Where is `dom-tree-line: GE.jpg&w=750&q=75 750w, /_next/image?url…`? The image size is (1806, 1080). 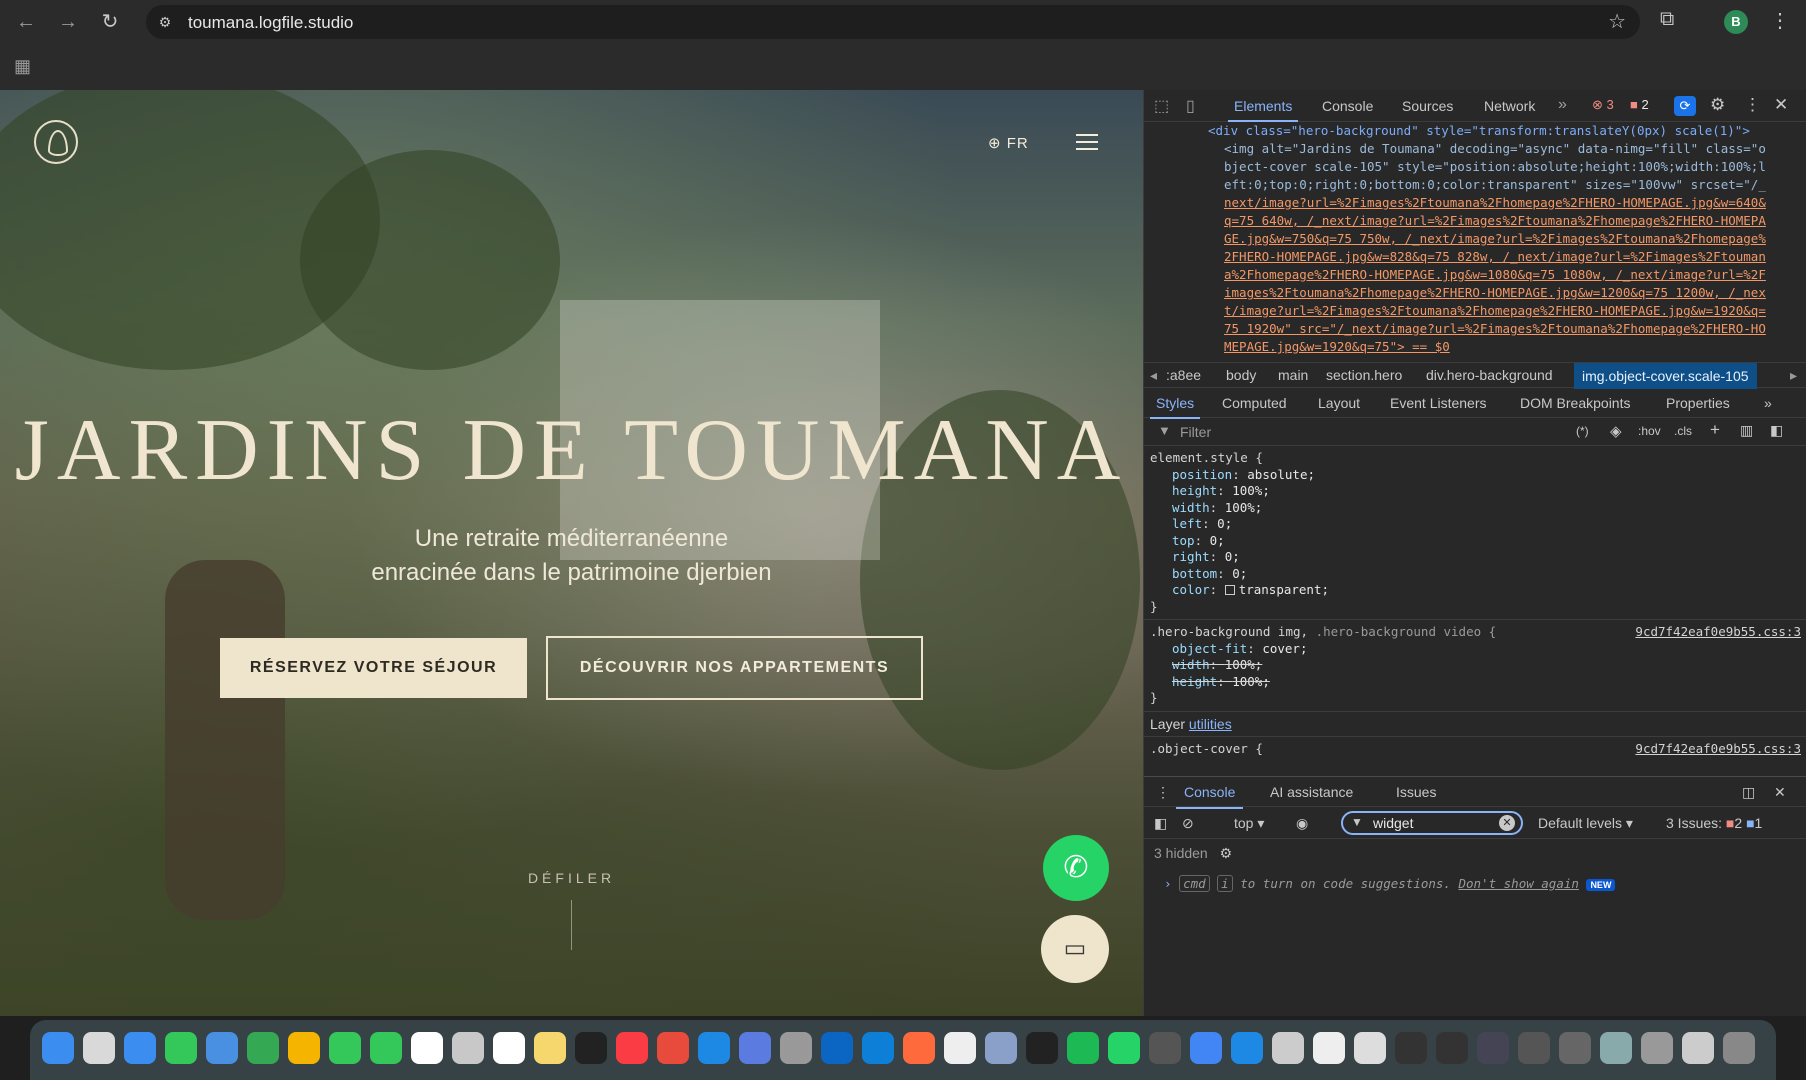 dom-tree-line: GE.jpg&w=750&q=75 750w, /_next/image?url… is located at coordinates (1479, 239).